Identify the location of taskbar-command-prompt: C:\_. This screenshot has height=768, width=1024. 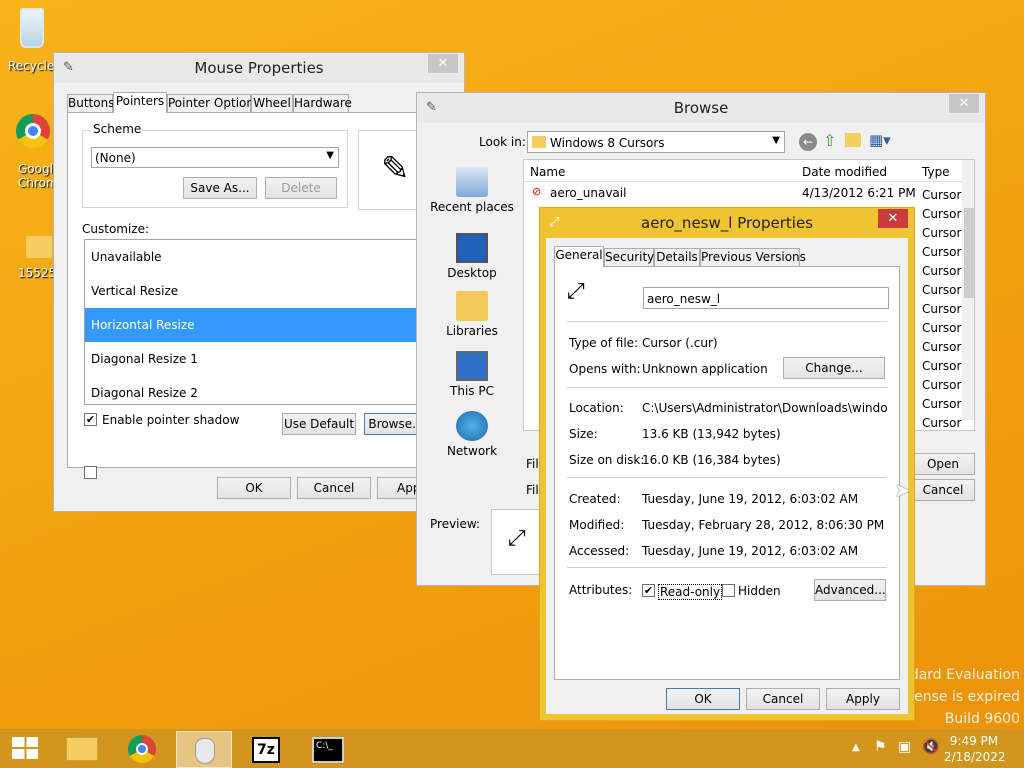
(328, 749).